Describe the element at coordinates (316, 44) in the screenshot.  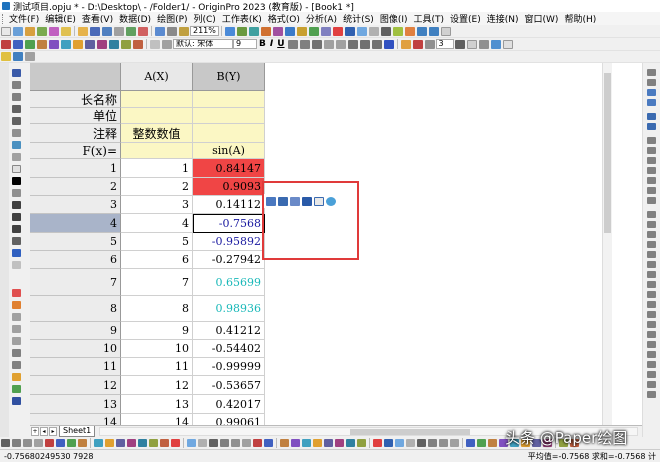
I see `greek-icon` at that location.